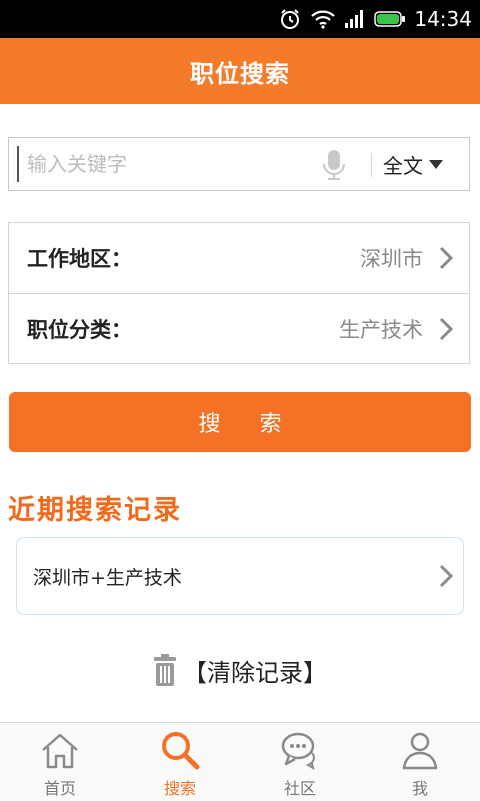 This screenshot has height=801, width=480. Describe the element at coordinates (371, 165) in the screenshot. I see `search-divider` at that location.